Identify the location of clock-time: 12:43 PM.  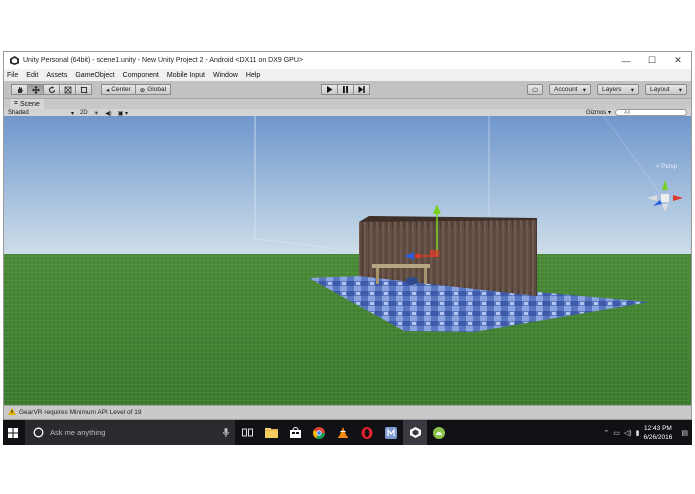
(658, 428).